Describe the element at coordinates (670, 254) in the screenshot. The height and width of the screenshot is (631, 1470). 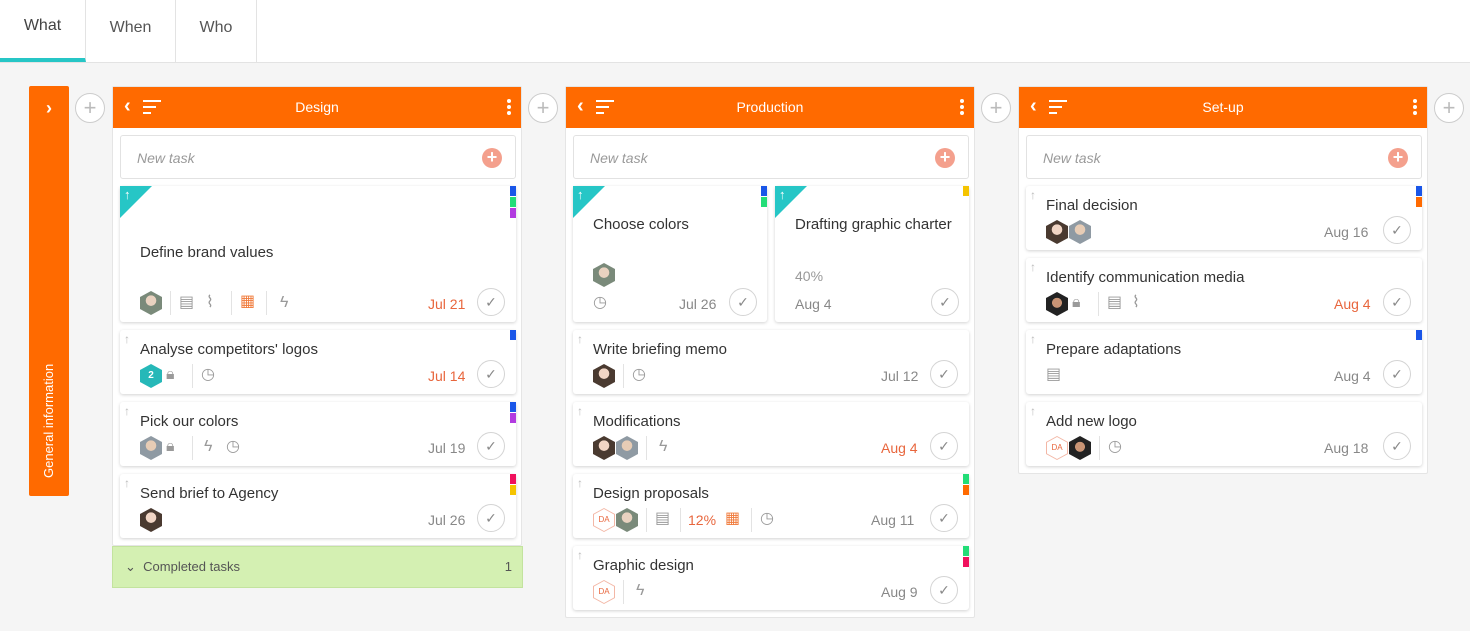
I see `task-card: ↑ Choose colors ◷ Jul 26 ✓` at that location.